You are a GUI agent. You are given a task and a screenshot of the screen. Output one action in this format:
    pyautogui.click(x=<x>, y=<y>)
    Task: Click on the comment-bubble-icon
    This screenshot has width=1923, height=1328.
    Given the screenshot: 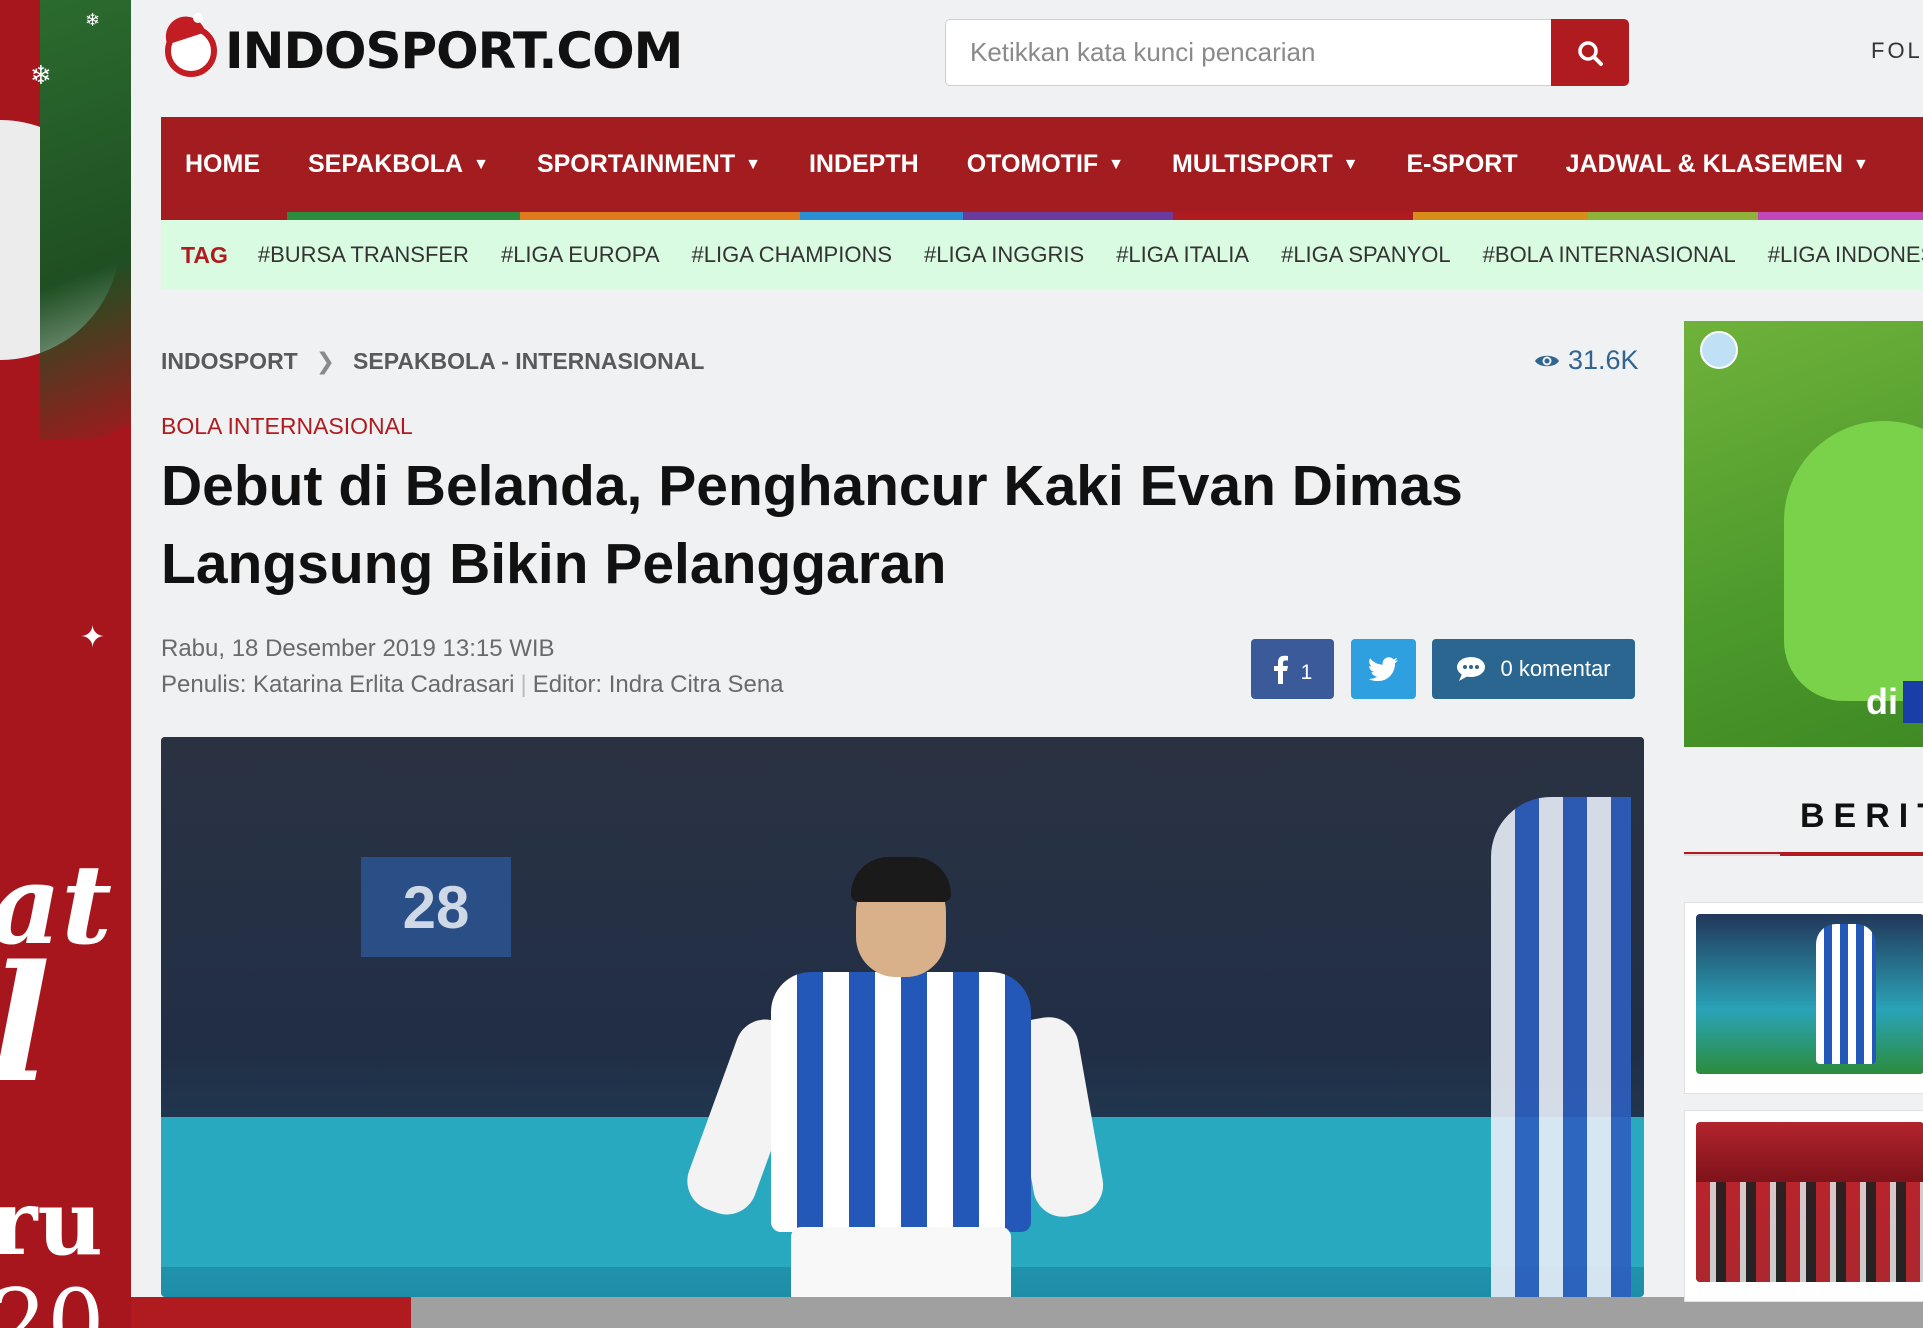 What is the action you would take?
    pyautogui.click(x=1471, y=669)
    